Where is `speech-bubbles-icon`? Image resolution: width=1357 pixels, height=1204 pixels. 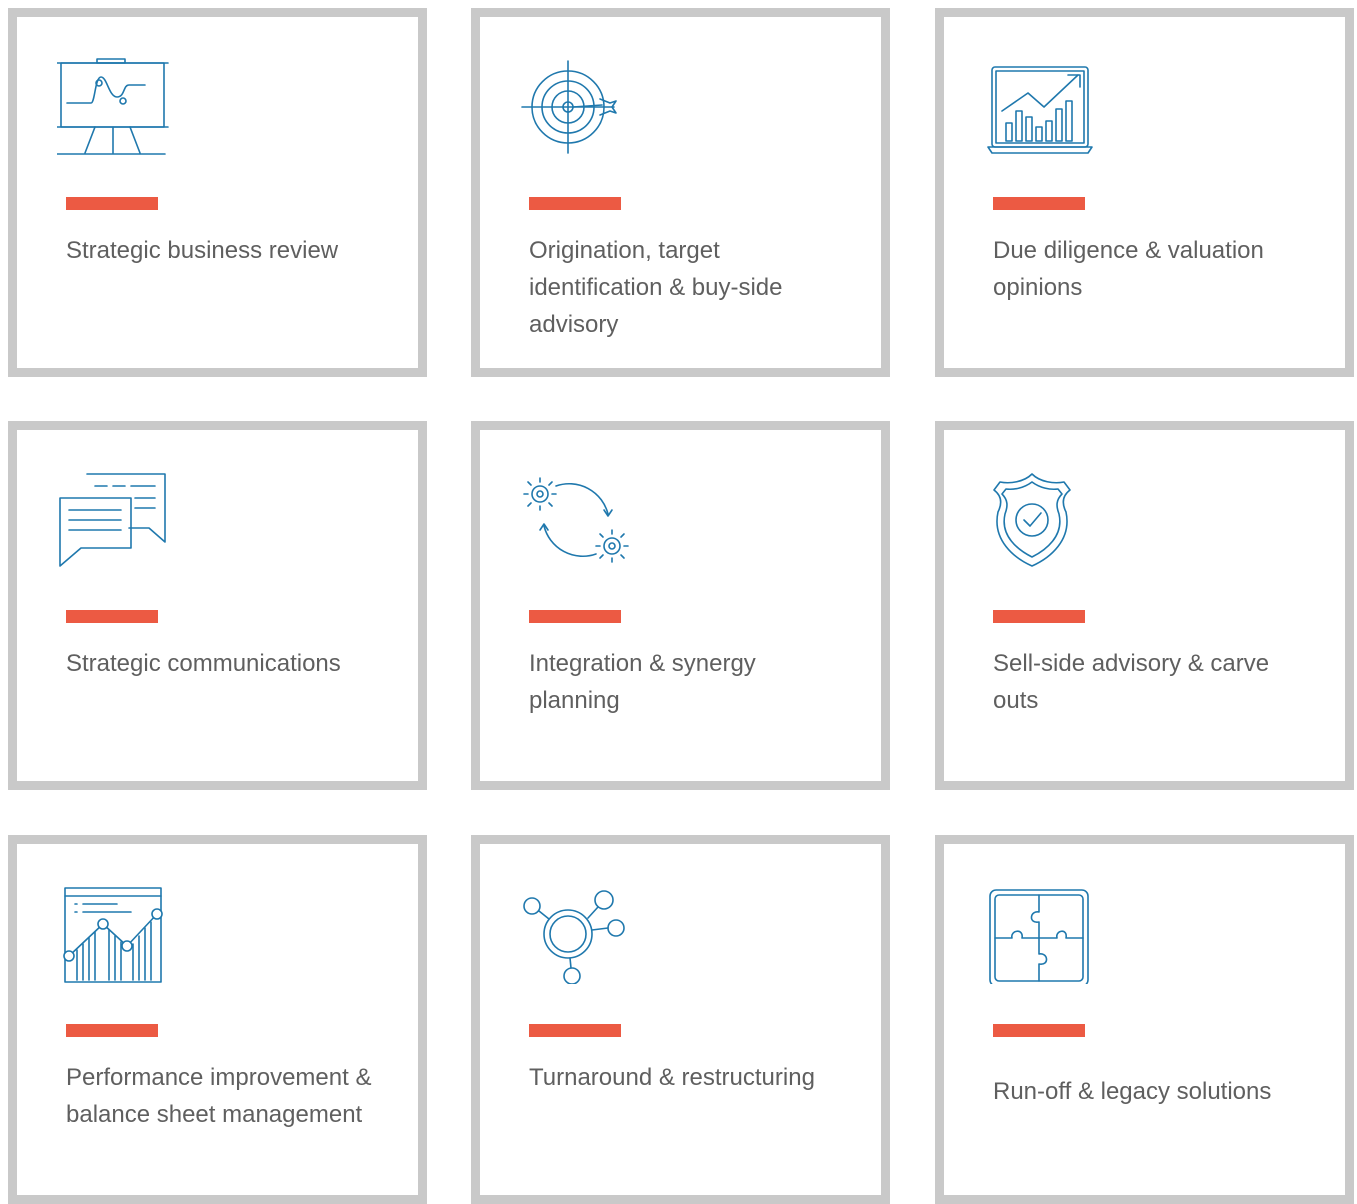
speech-bubbles-icon is located at coordinates (113, 520).